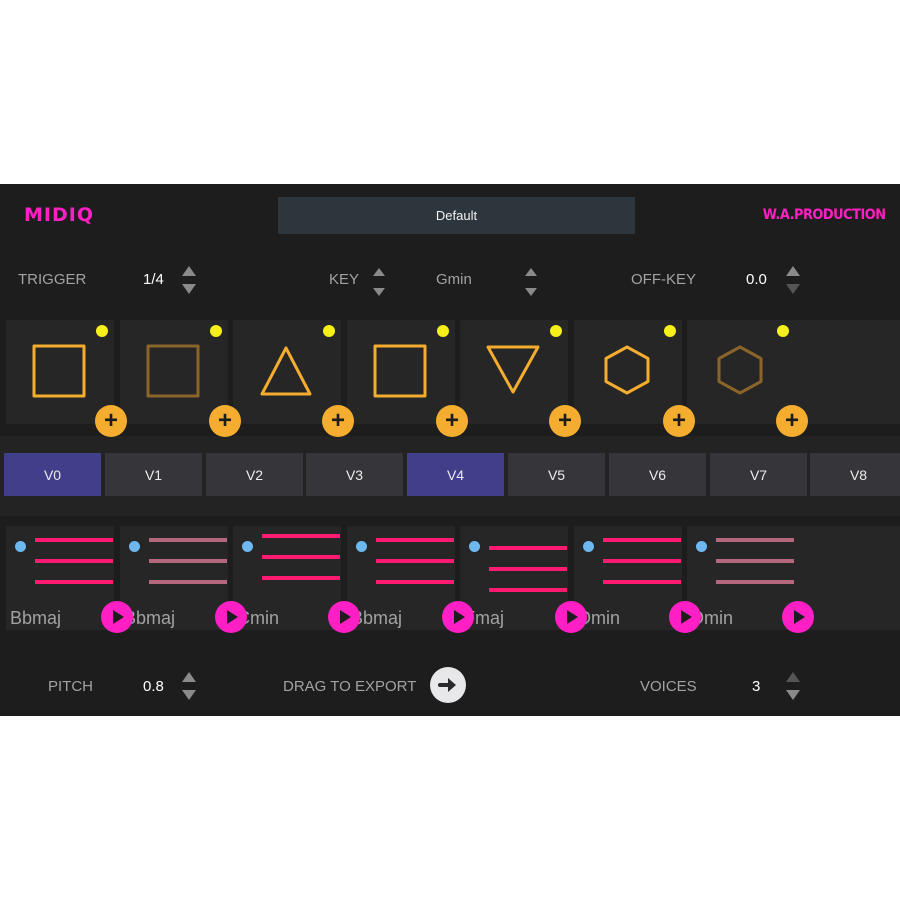  I want to click on off-key-label: OFF-KEY, so click(664, 279).